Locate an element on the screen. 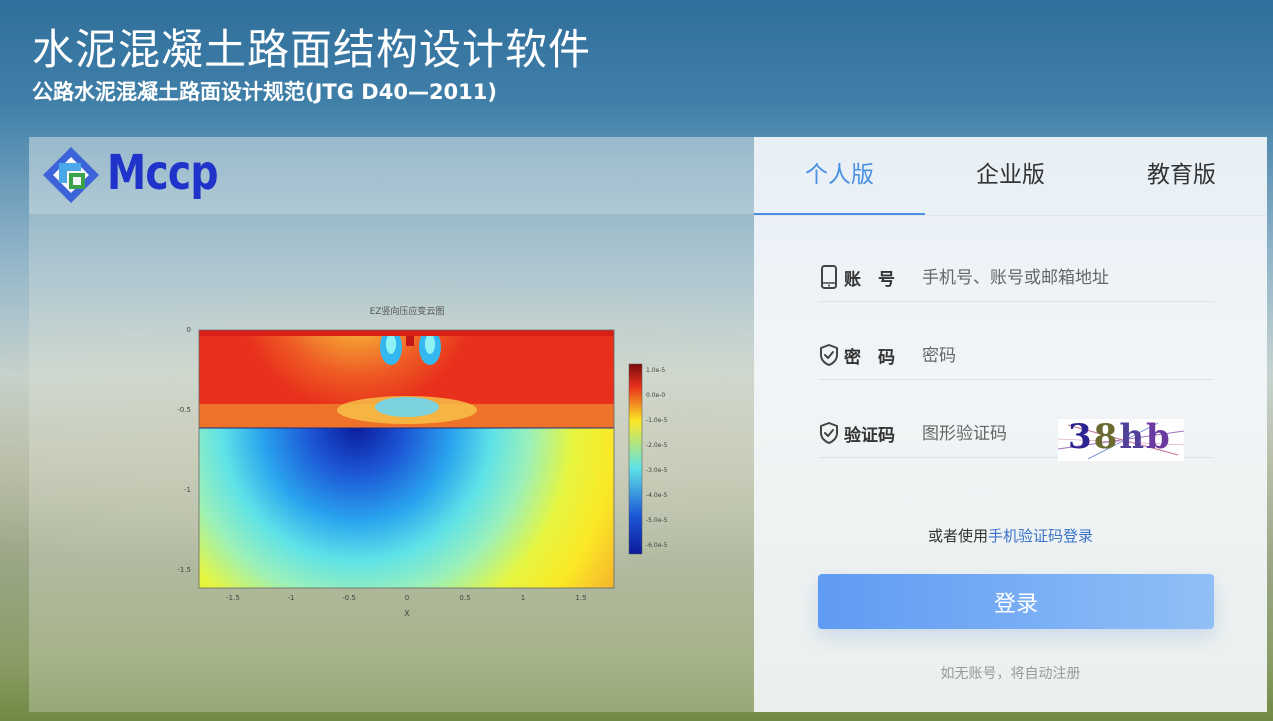  app-title: 水泥混凝土路面结构设计软件 is located at coordinates (312, 49).